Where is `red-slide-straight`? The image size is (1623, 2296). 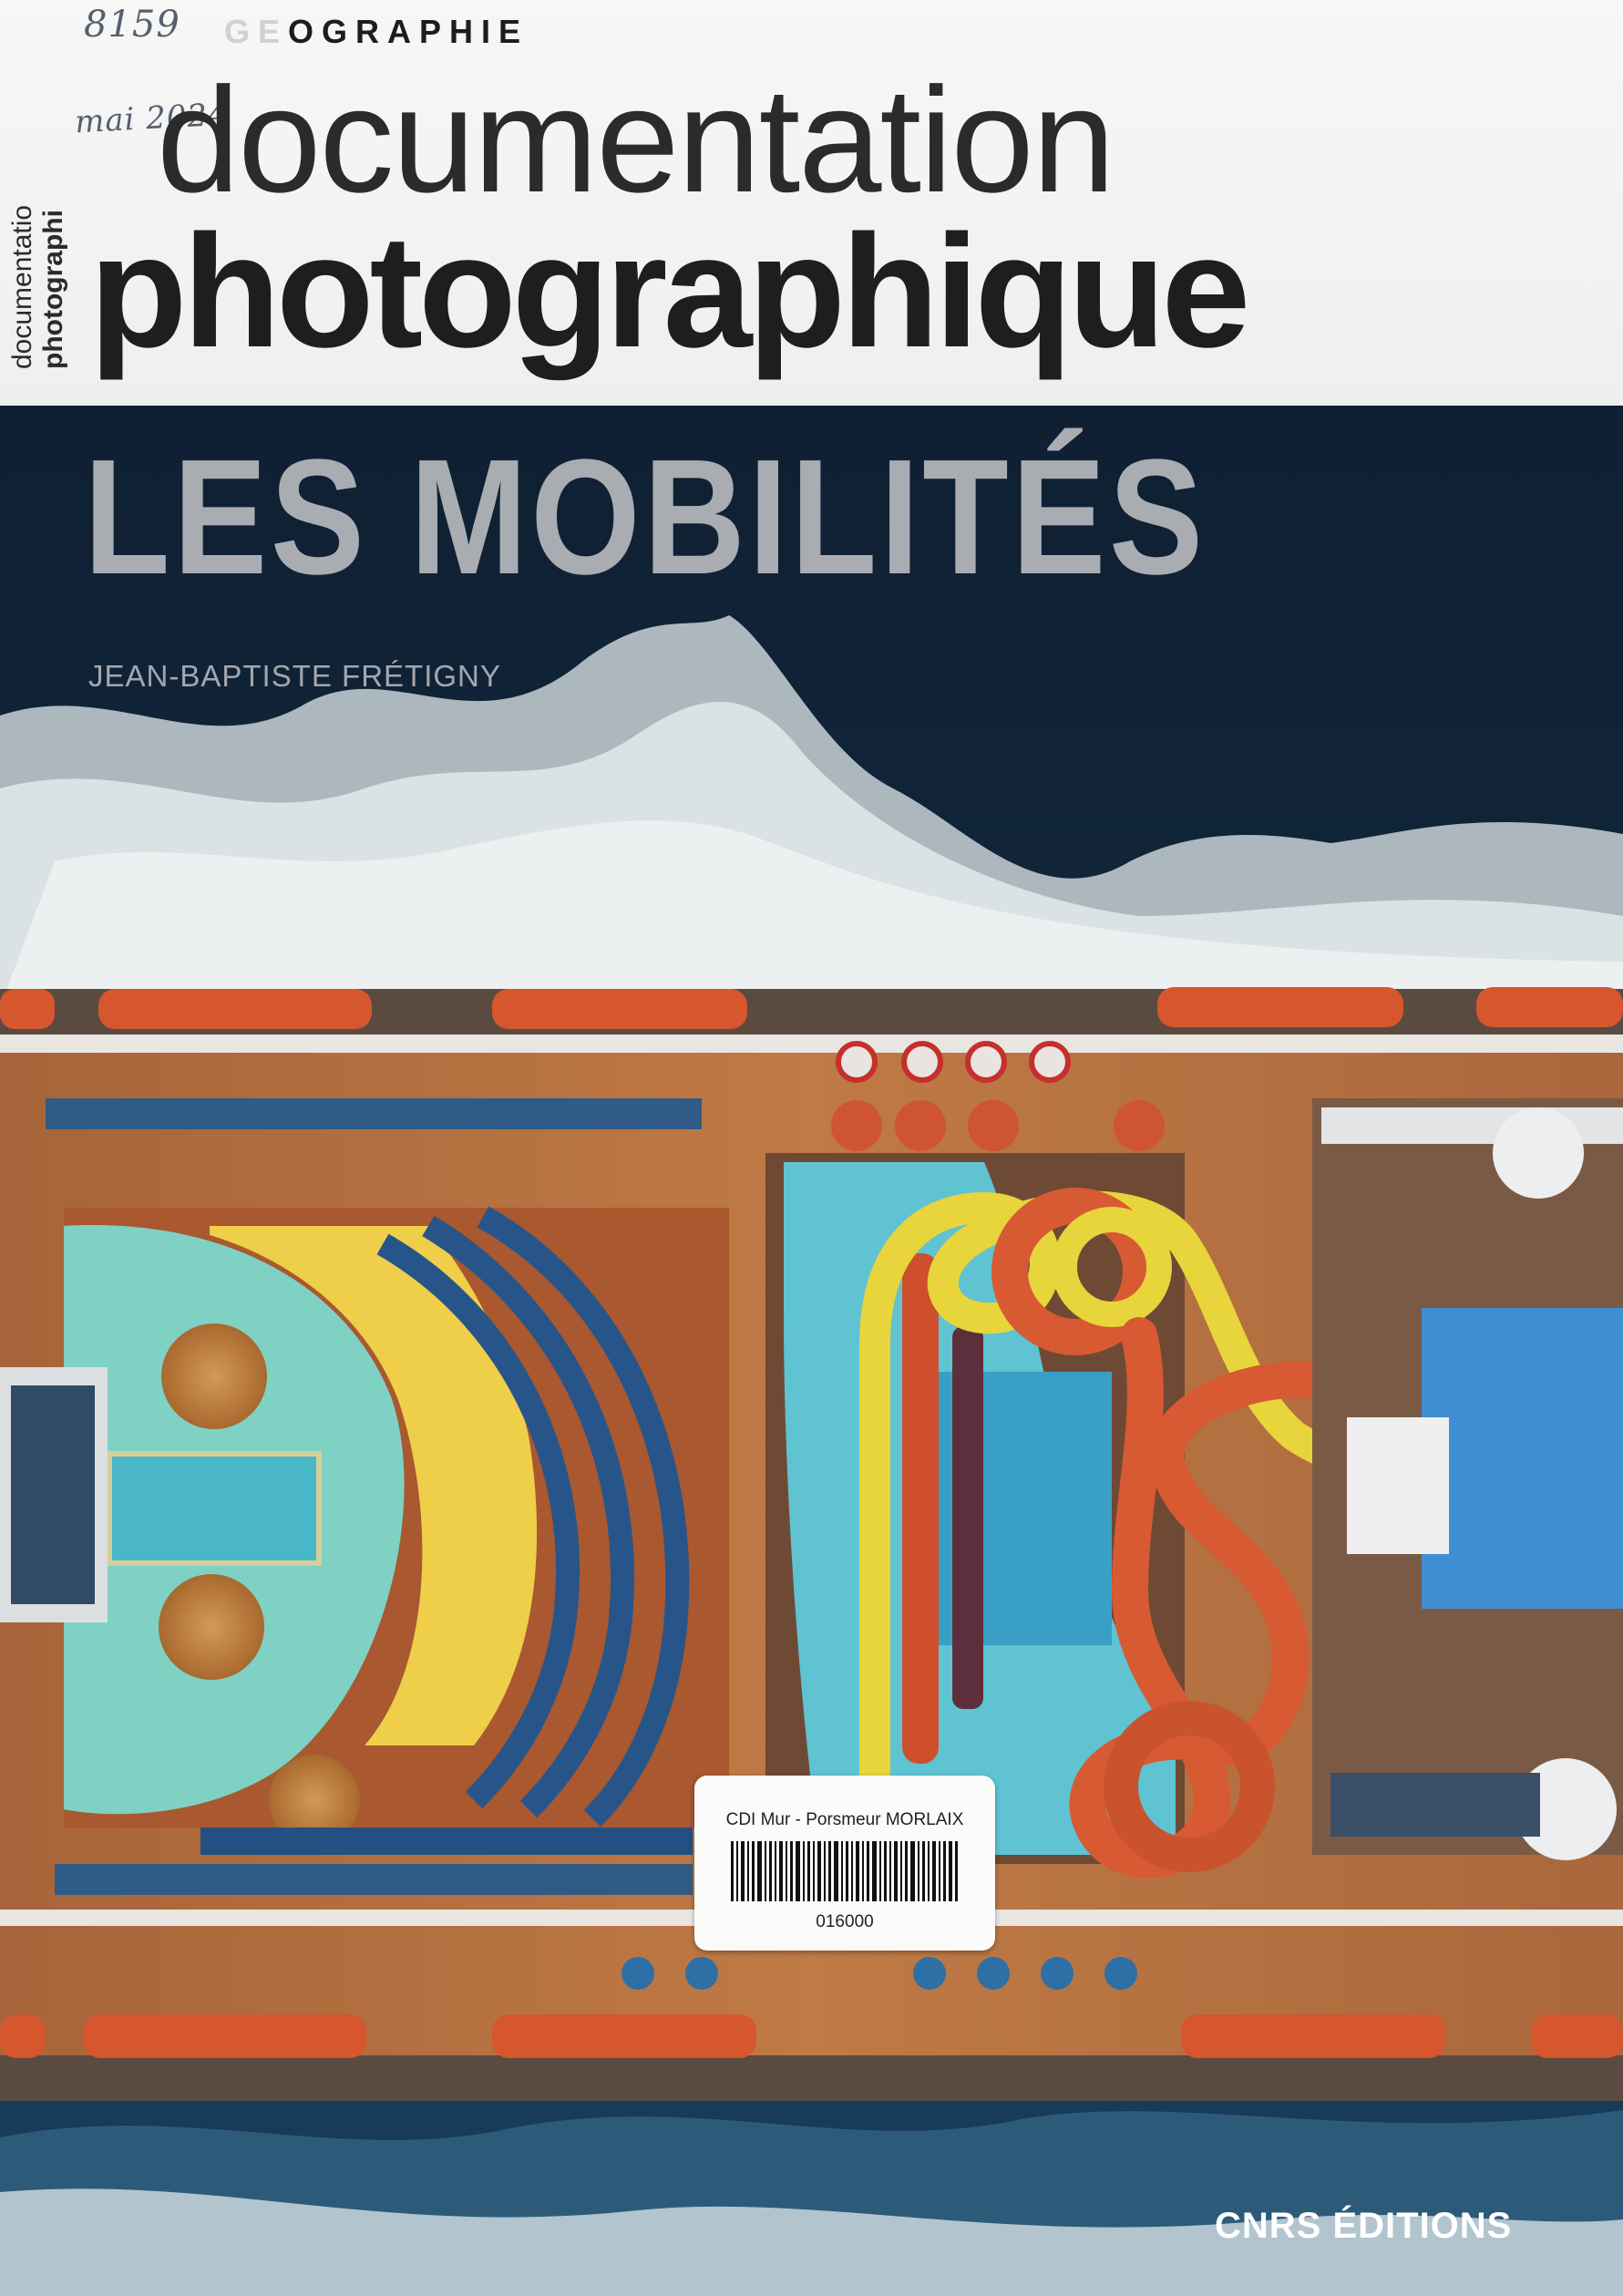 red-slide-straight is located at coordinates (920, 1508).